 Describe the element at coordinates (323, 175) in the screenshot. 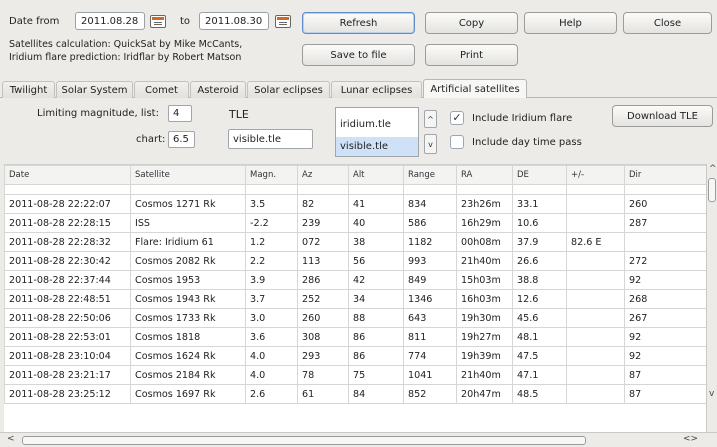

I see `column-header: Az` at that location.